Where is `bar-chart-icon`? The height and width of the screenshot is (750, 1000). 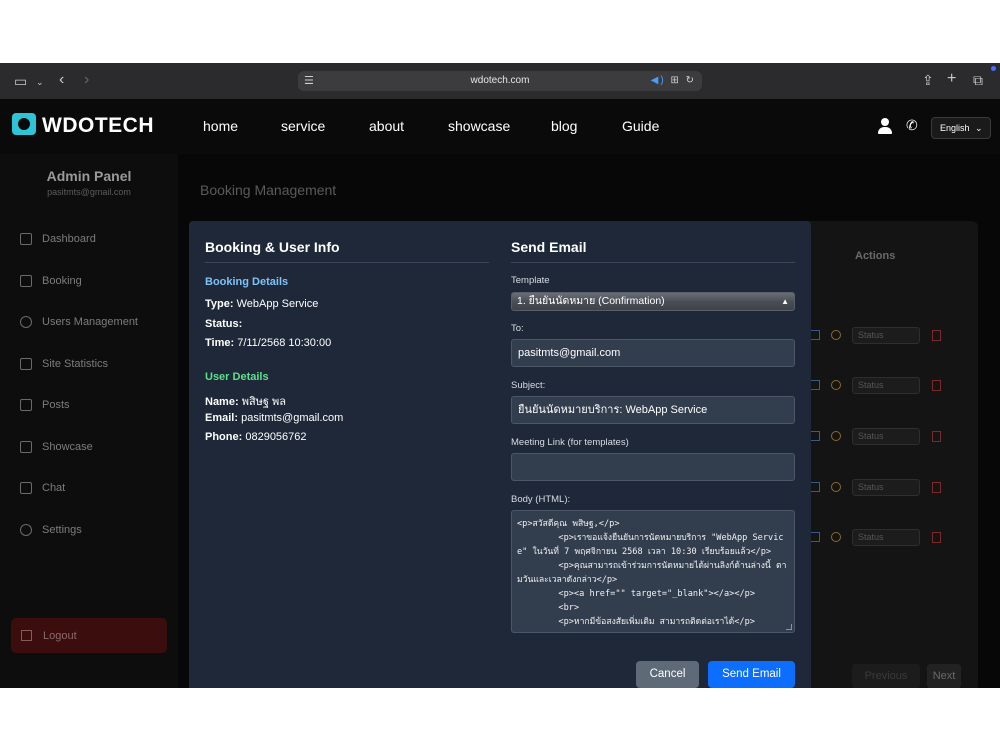
bar-chart-icon is located at coordinates (26, 364).